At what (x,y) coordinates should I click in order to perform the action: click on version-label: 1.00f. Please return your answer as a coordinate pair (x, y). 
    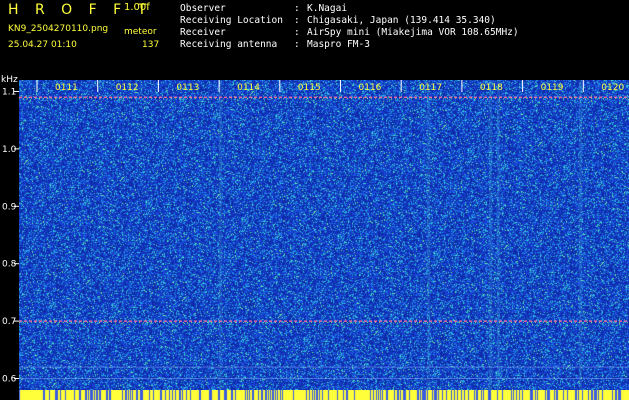
    Looking at the image, I should click on (137, 7).